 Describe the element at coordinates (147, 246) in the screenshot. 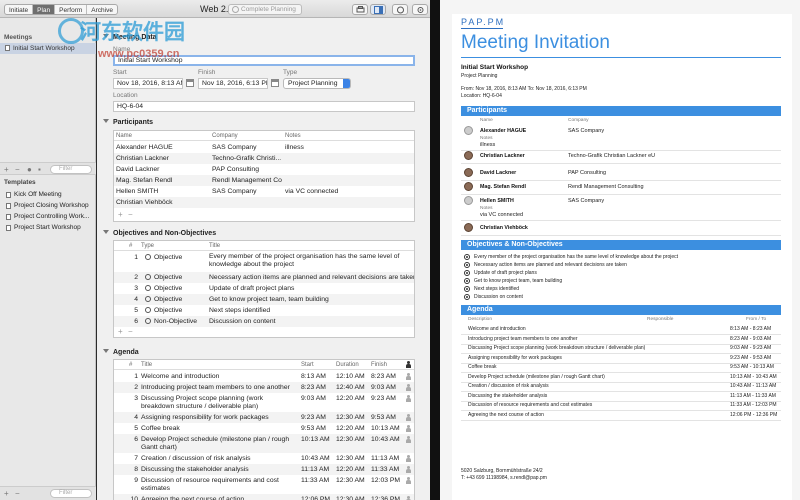

I see `column-header: Type` at that location.